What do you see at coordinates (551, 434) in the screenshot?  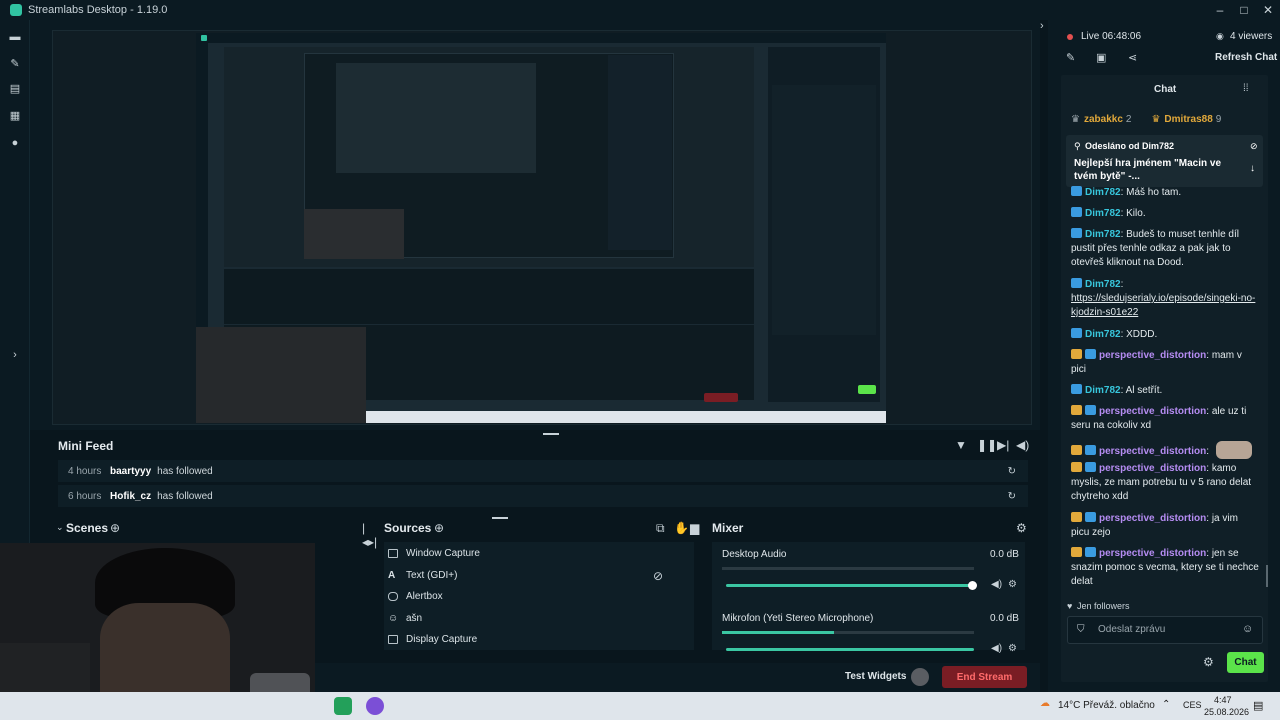 I see `resize-handle` at bounding box center [551, 434].